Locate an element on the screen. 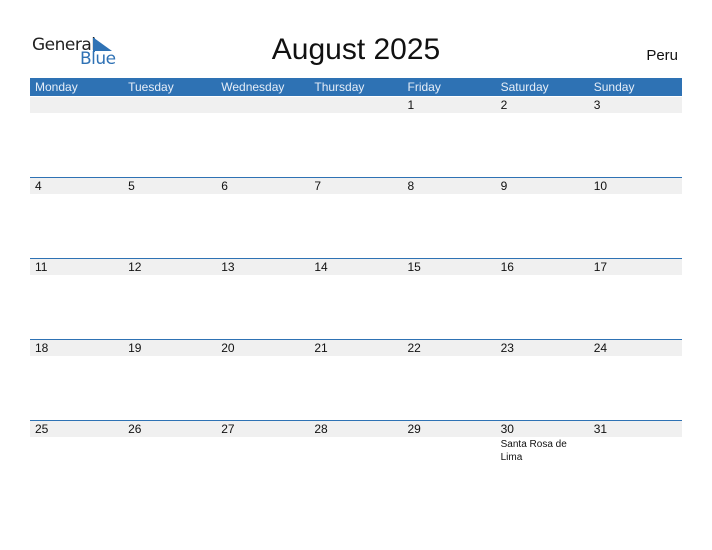 The height and width of the screenshot is (550, 712). day-cell: 21 is located at coordinates (321, 348).